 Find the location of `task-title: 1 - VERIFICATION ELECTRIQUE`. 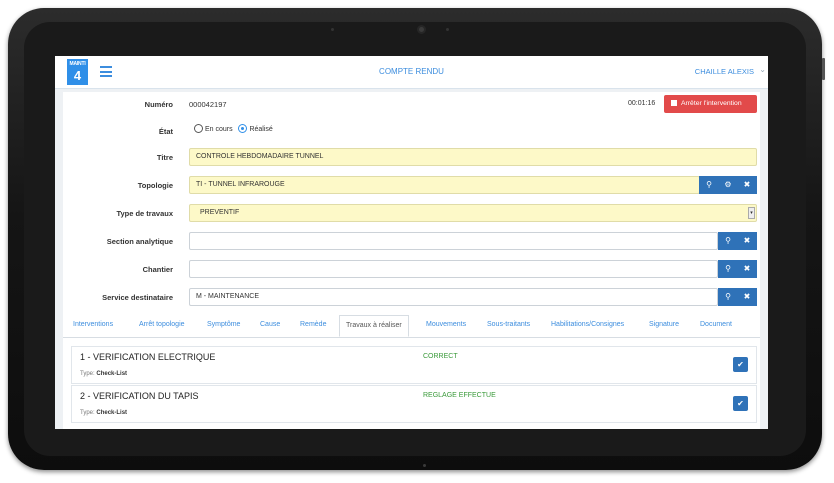

task-title: 1 - VERIFICATION ELECTRIQUE is located at coordinates (148, 357).